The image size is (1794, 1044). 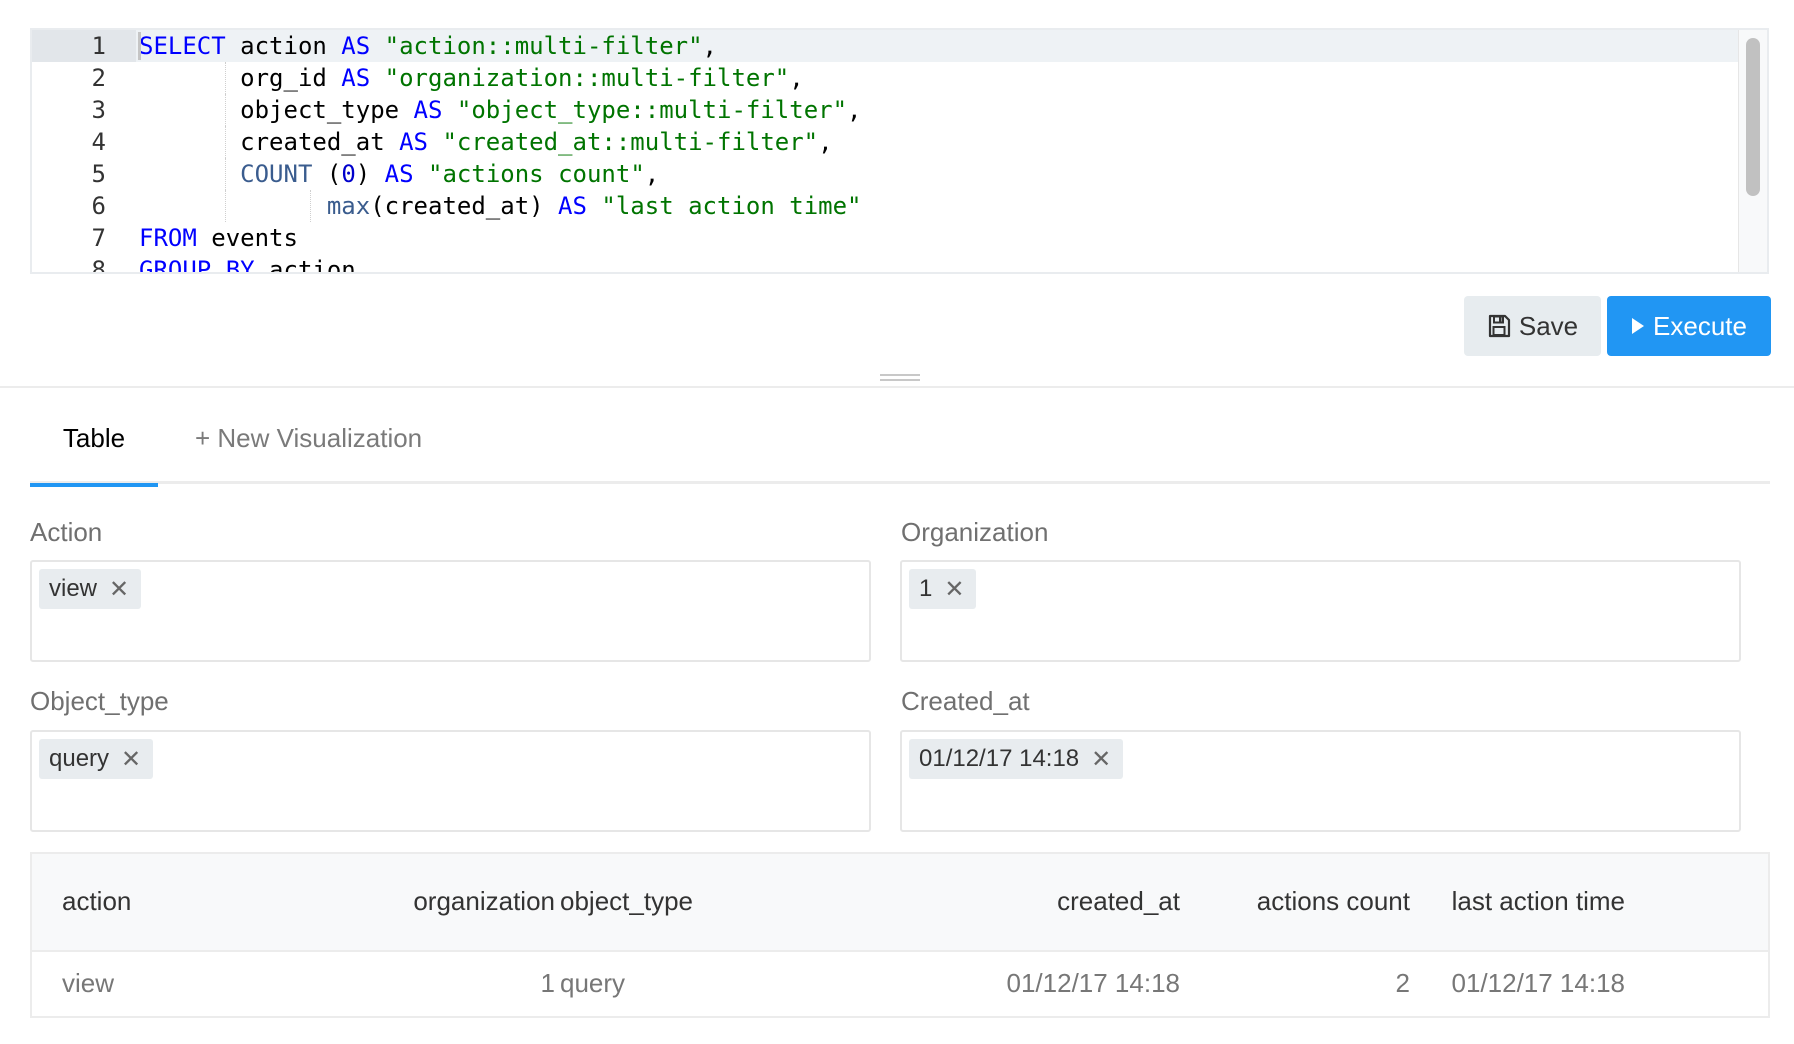 What do you see at coordinates (1538, 901) in the screenshot?
I see `column-header-last-action-time: last action time` at bounding box center [1538, 901].